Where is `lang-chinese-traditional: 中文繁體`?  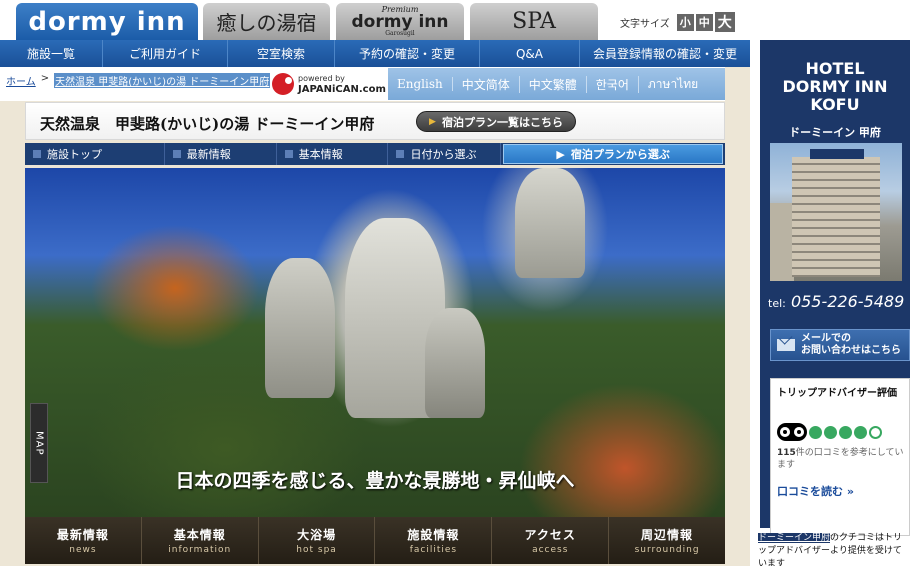 lang-chinese-traditional: 中文繁體 is located at coordinates (553, 84).